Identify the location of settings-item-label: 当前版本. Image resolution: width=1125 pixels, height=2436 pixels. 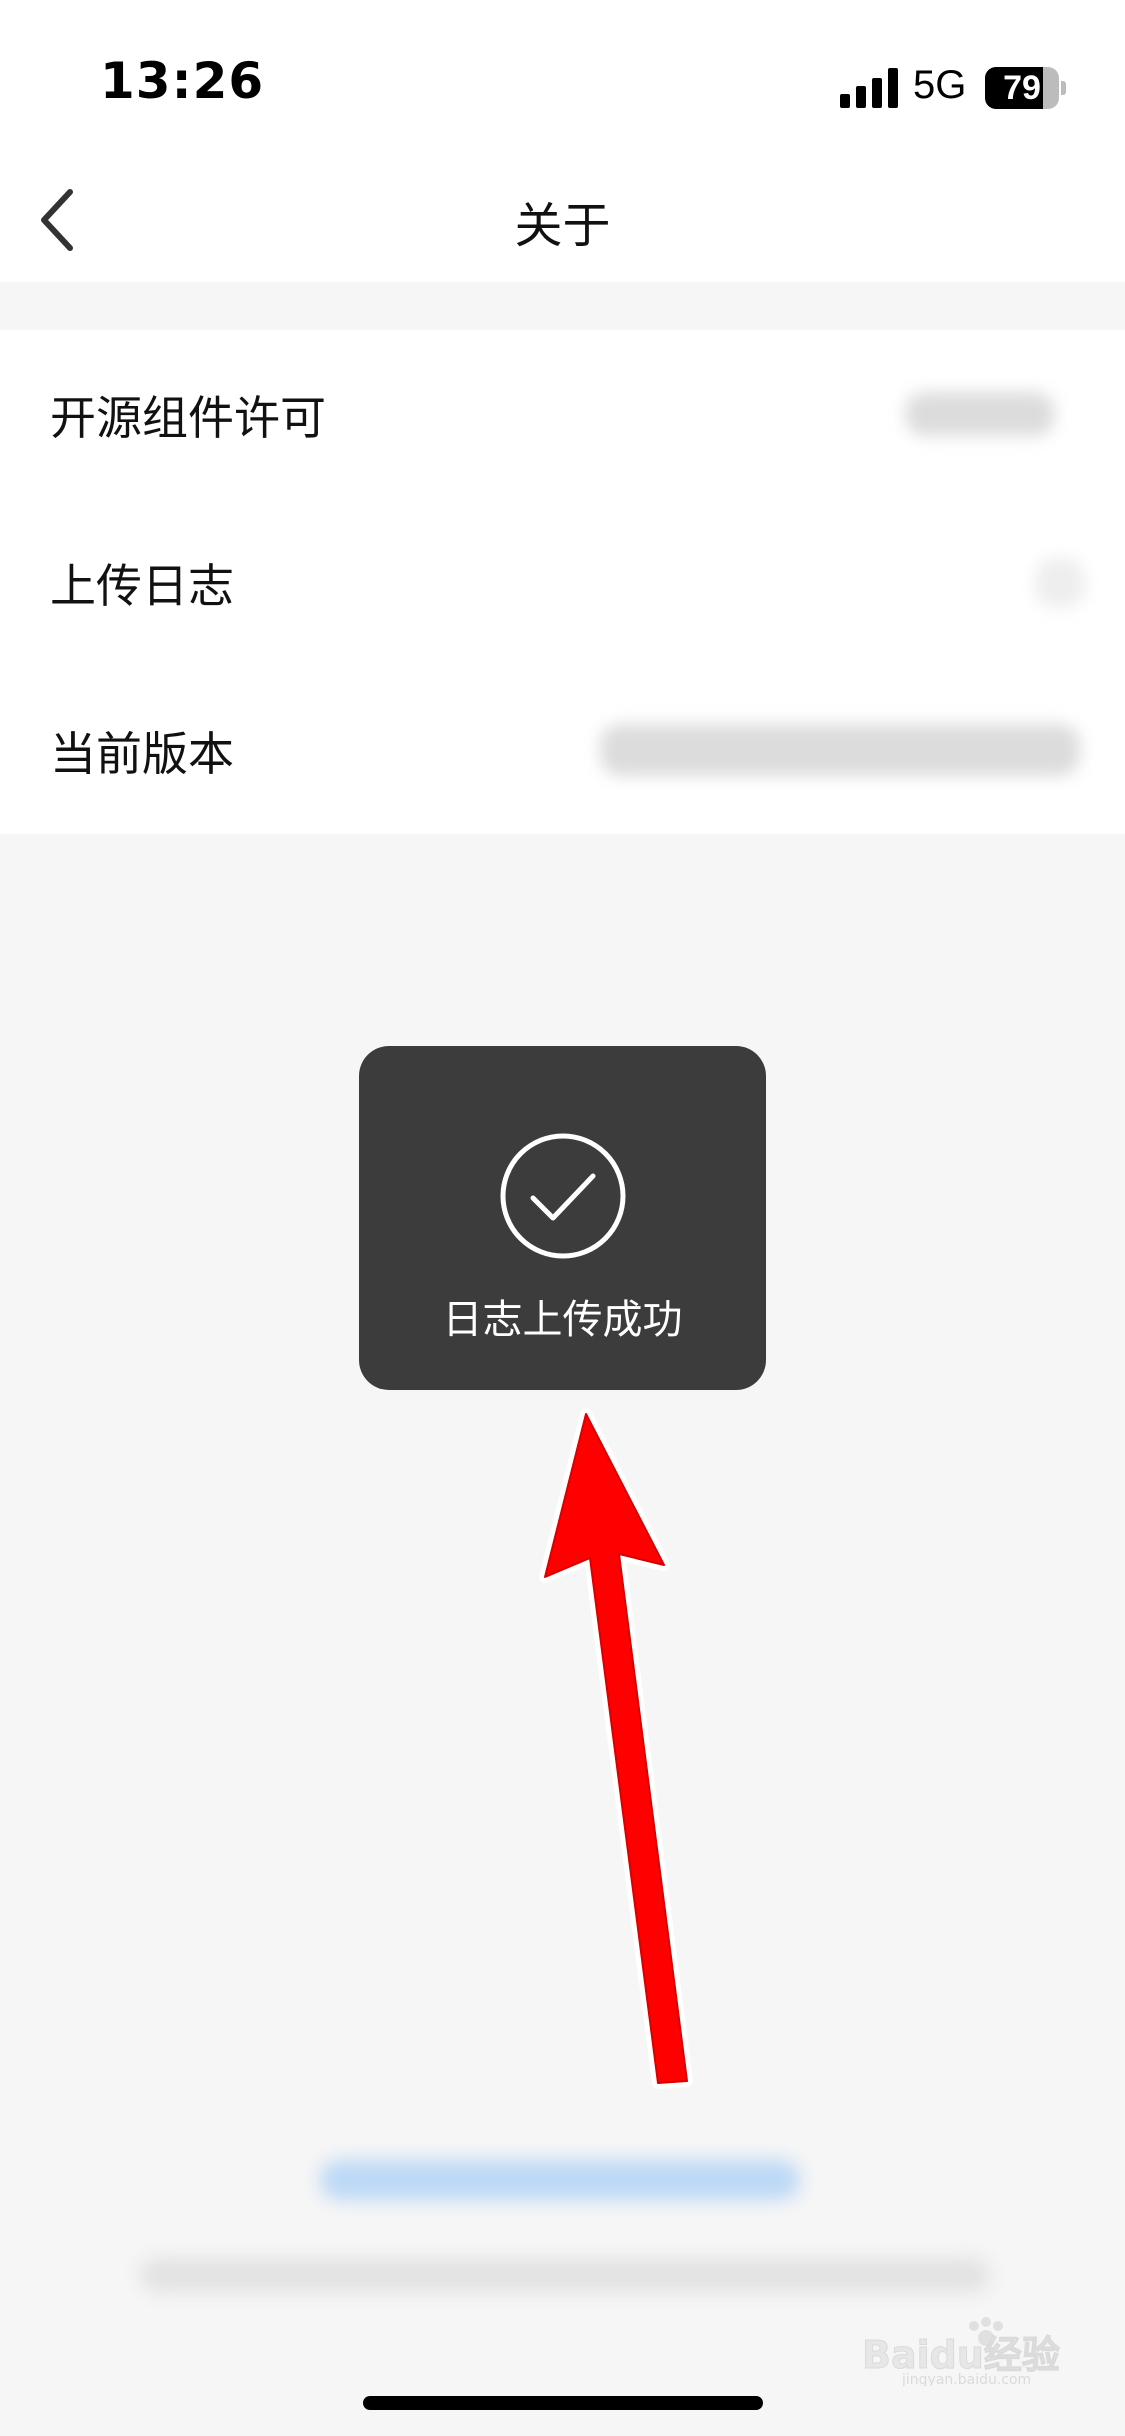
(142, 754).